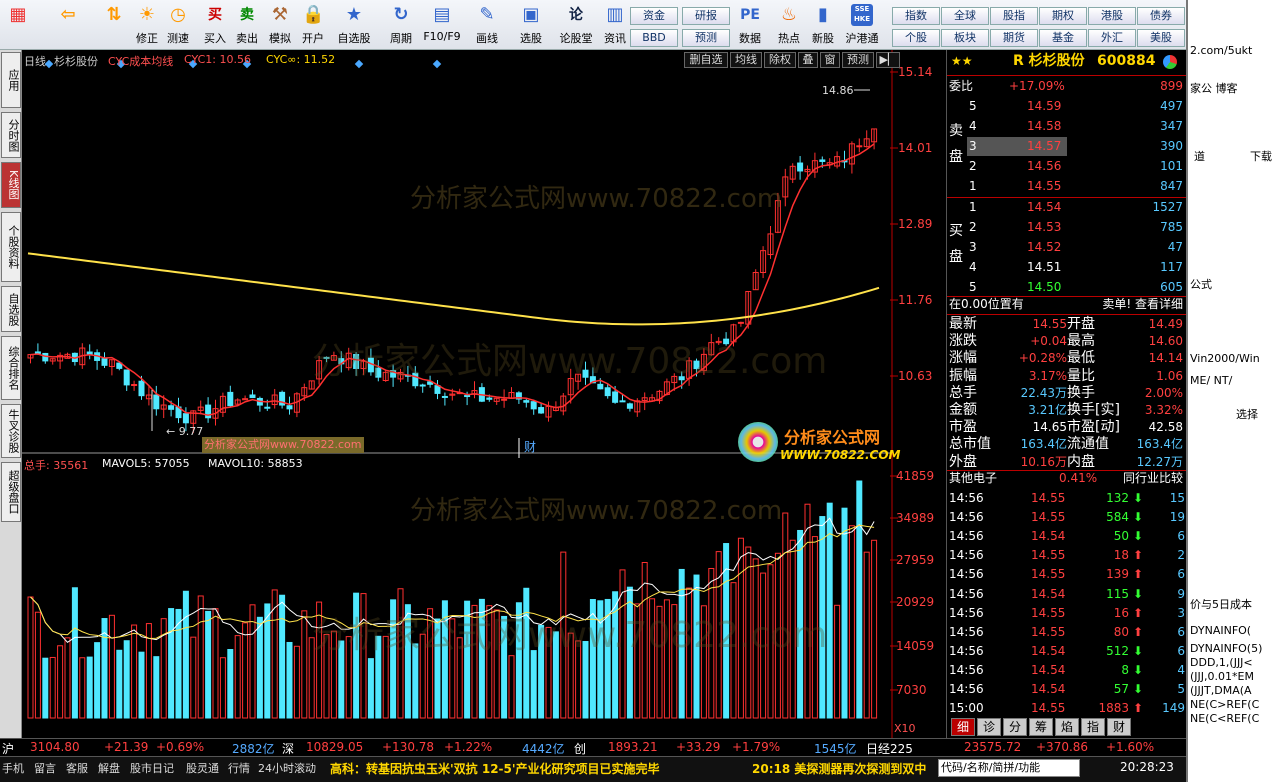  What do you see at coordinates (615, 14) in the screenshot?
I see `news-icon: ▥` at bounding box center [615, 14].